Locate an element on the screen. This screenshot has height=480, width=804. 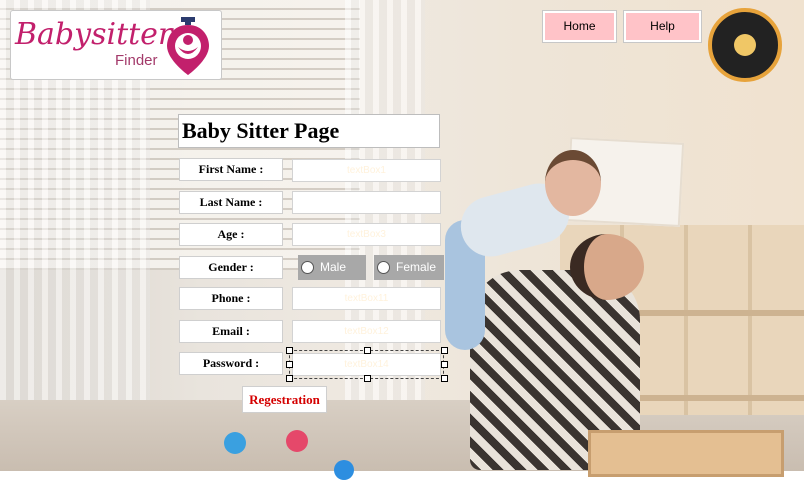
help-button: Help is located at coordinates (662, 26).